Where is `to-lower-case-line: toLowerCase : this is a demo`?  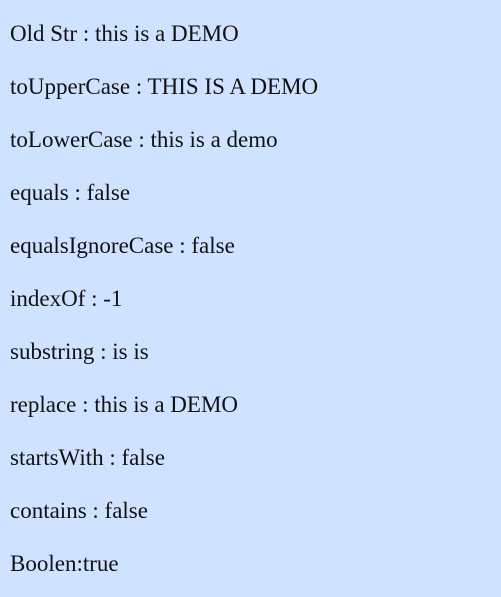 to-lower-case-line: toLowerCase : this is a demo is located at coordinates (144, 139).